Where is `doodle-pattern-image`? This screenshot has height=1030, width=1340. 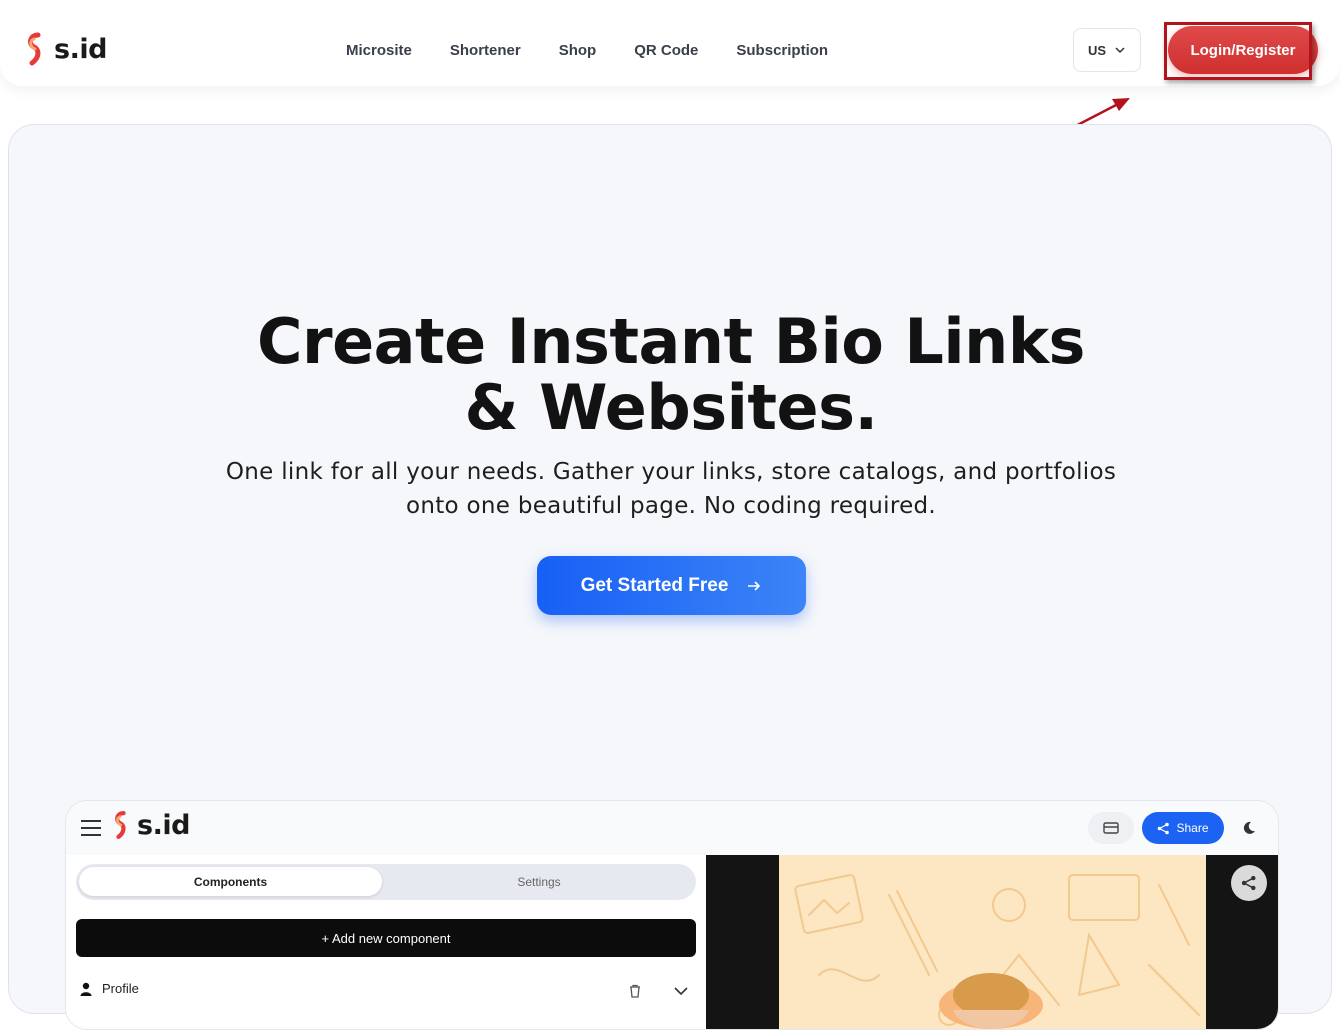 doodle-pattern-image is located at coordinates (997, 951).